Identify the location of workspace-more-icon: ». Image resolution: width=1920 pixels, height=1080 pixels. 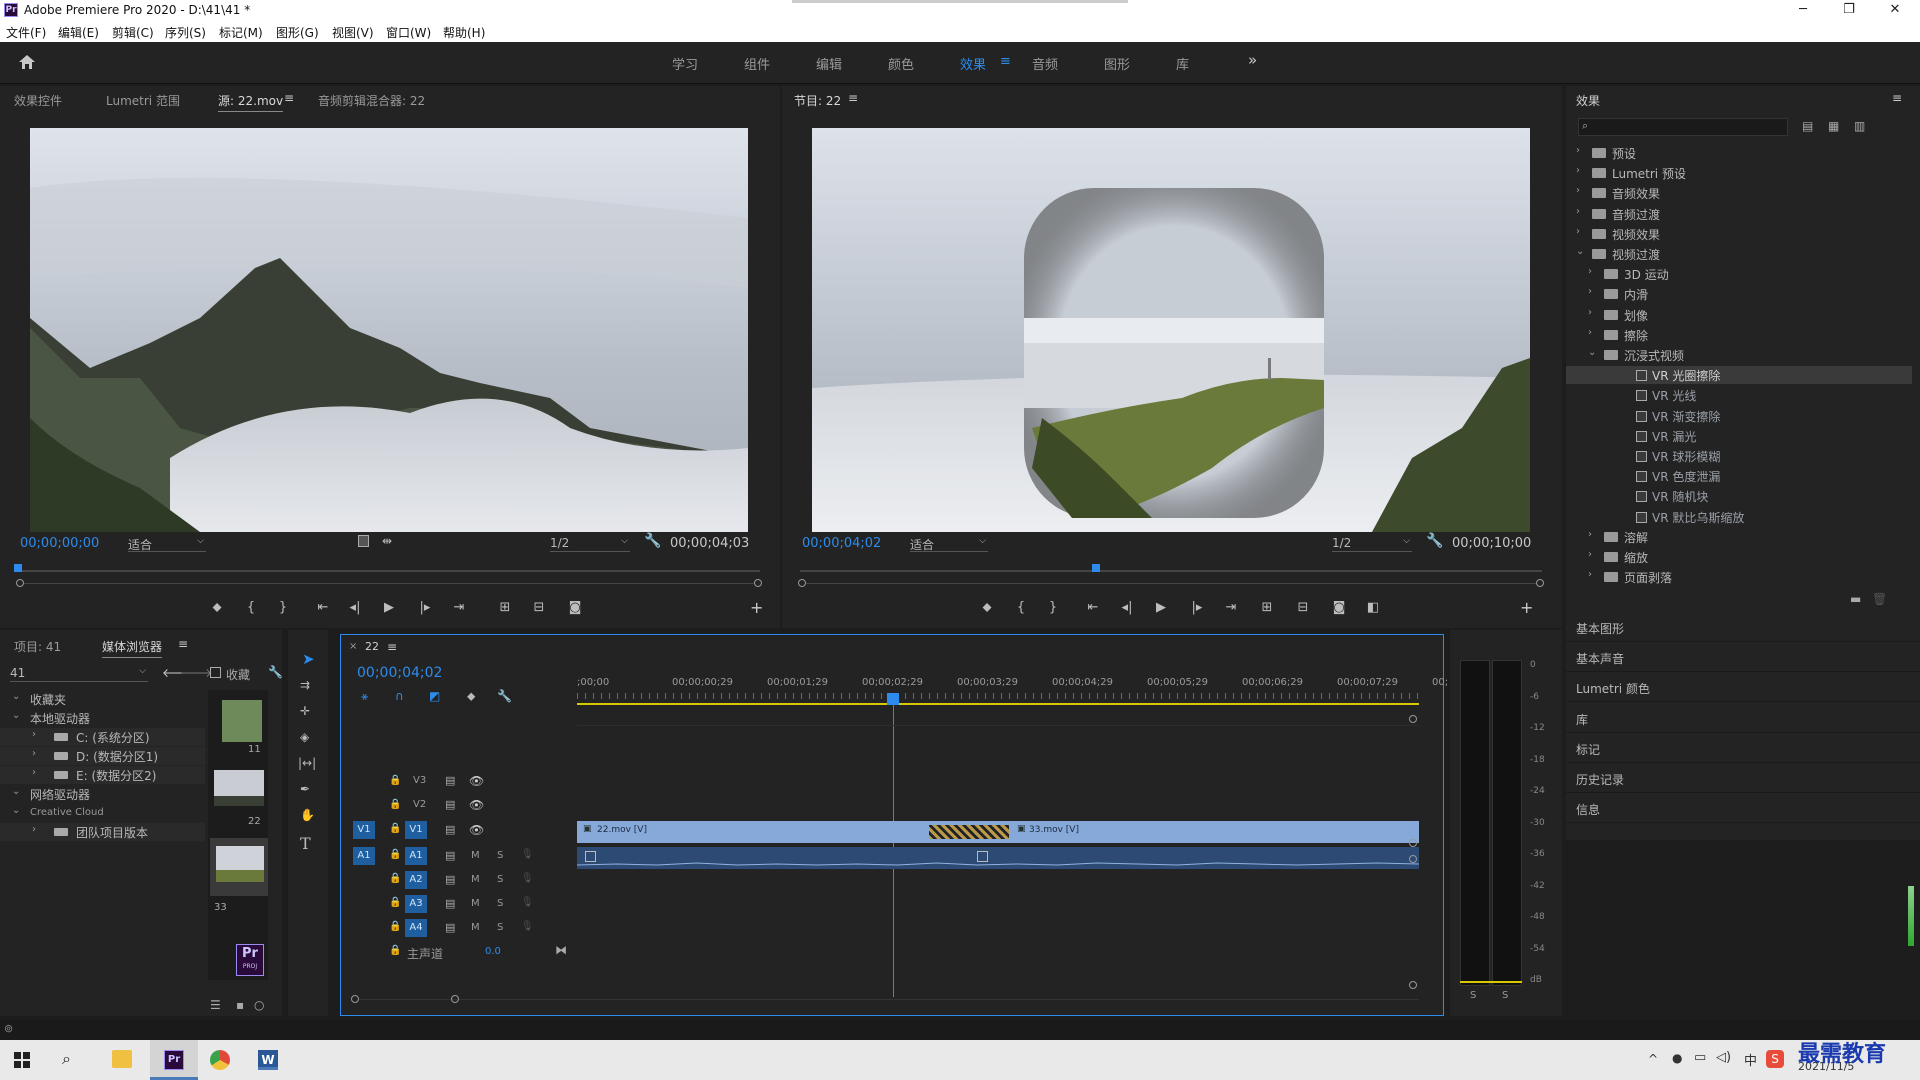
(1252, 60).